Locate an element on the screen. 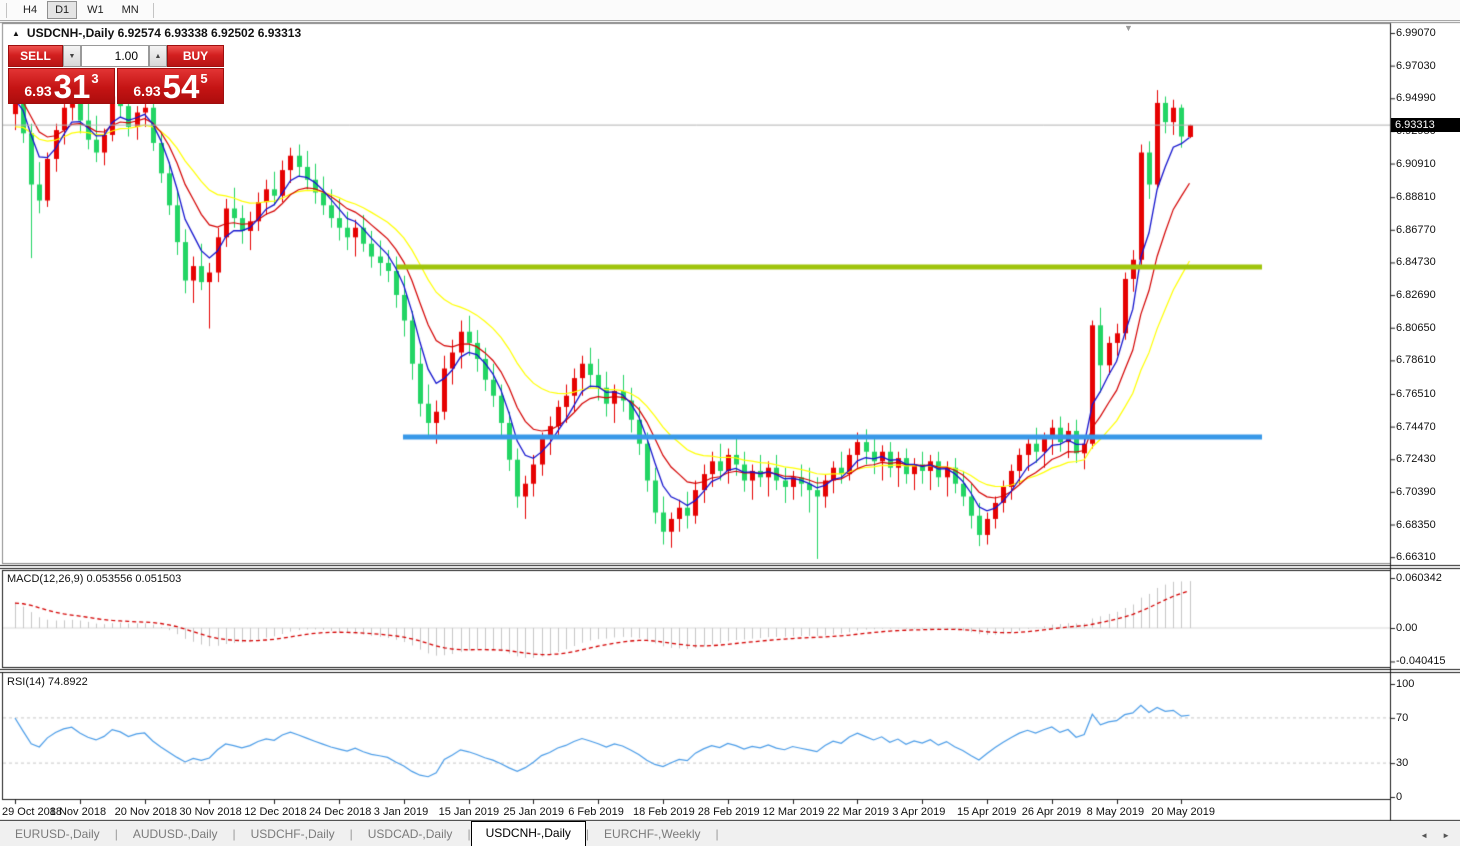 This screenshot has height=846, width=1460. date-axis-label: 3 Jan 2019 is located at coordinates (401, 812).